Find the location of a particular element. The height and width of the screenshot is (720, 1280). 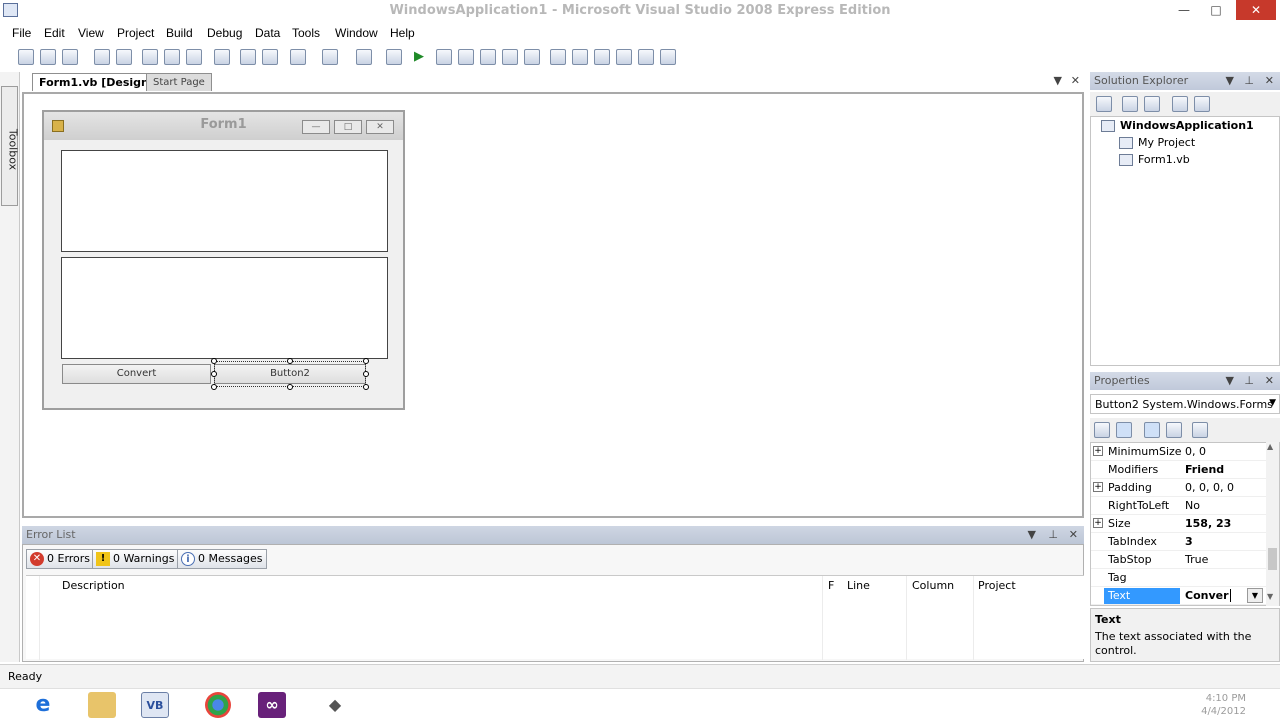

uncomment-icon is located at coordinates (270, 57).